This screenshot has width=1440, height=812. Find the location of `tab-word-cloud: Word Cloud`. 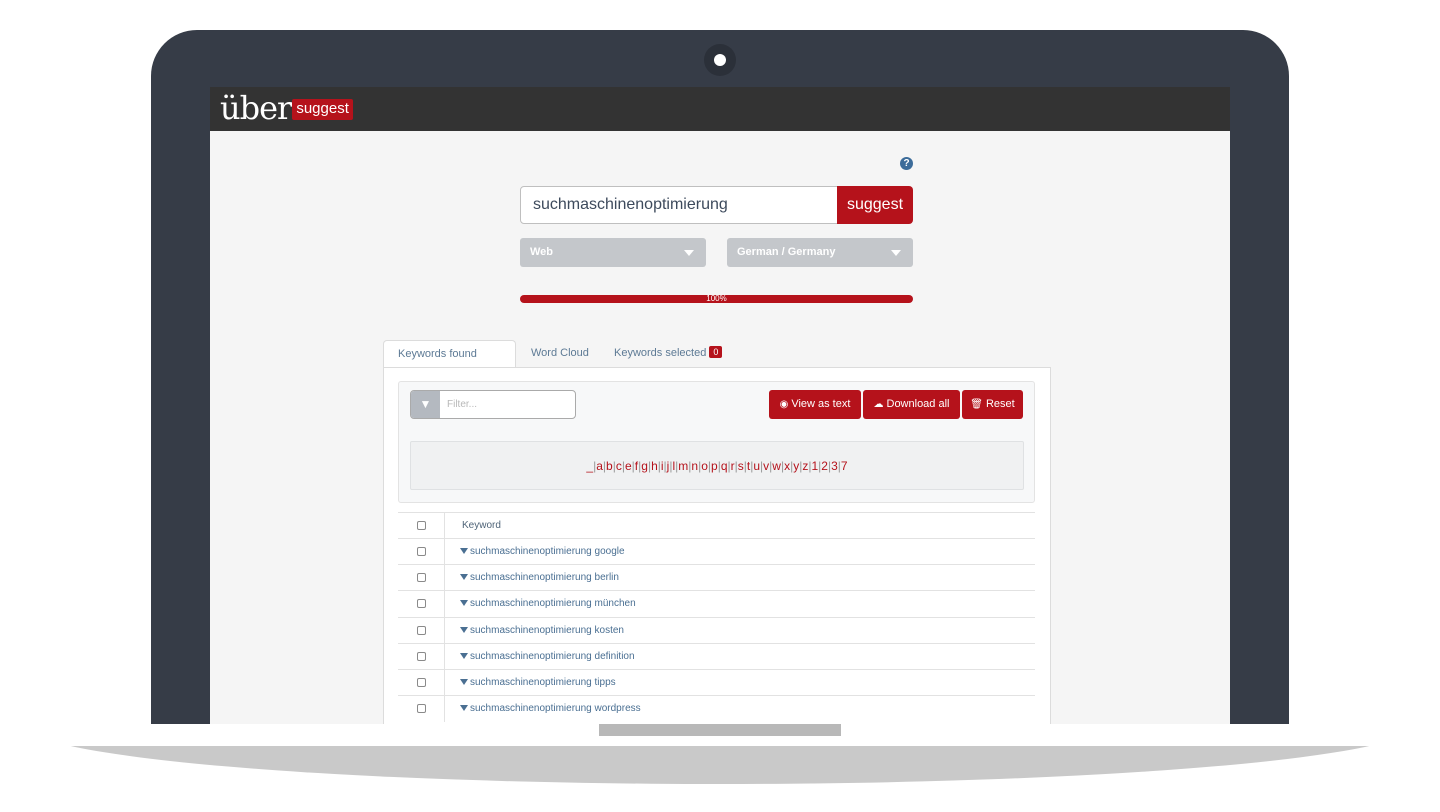

tab-word-cloud: Word Cloud is located at coordinates (560, 354).